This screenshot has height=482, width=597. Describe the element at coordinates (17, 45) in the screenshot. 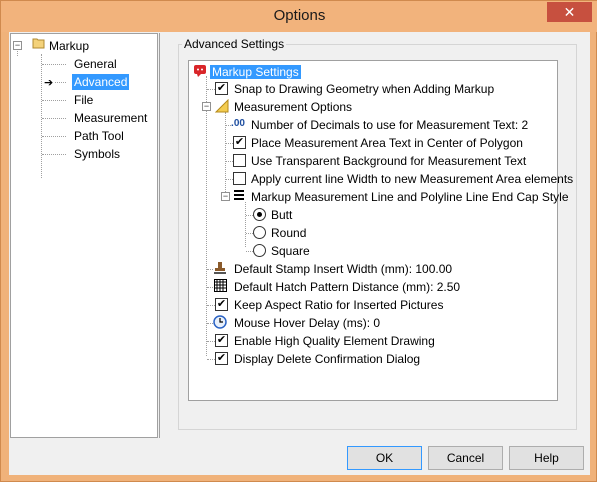

I see `collapse-markup-icon: −` at that location.